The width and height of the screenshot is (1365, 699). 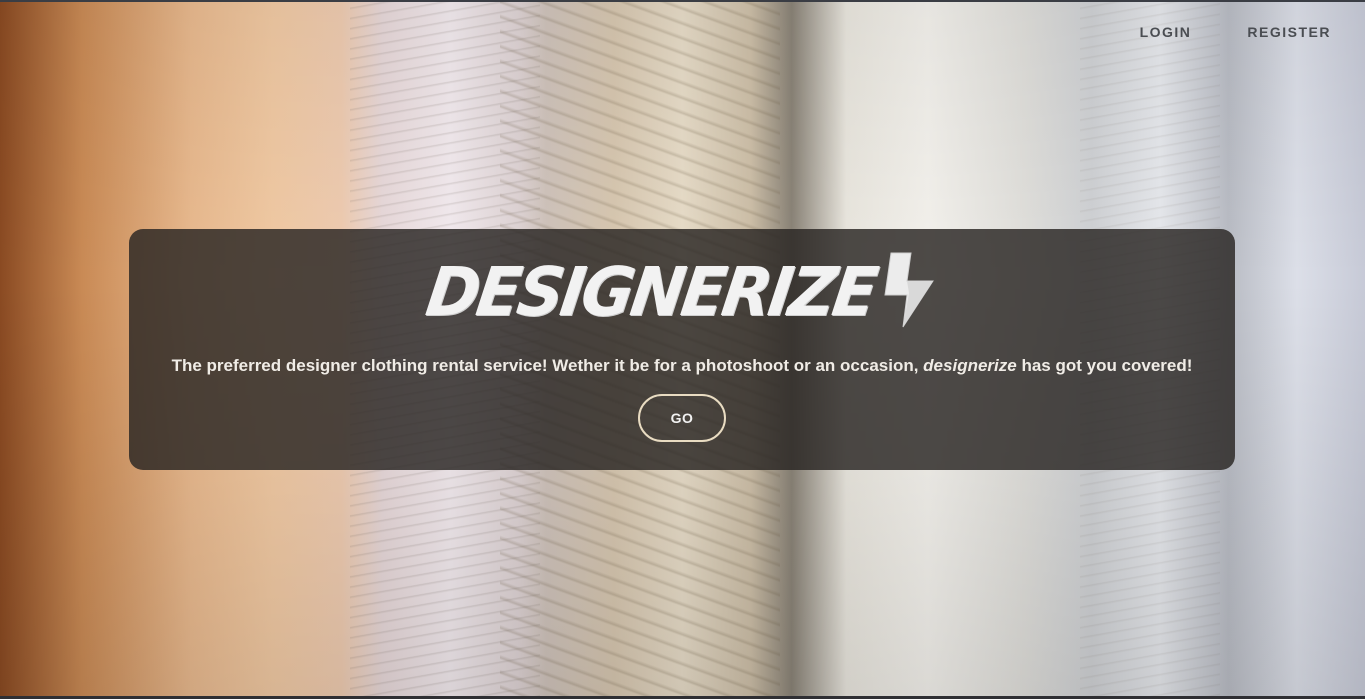 I want to click on top-nav: LOGIN REGISTER, so click(x=1235, y=32).